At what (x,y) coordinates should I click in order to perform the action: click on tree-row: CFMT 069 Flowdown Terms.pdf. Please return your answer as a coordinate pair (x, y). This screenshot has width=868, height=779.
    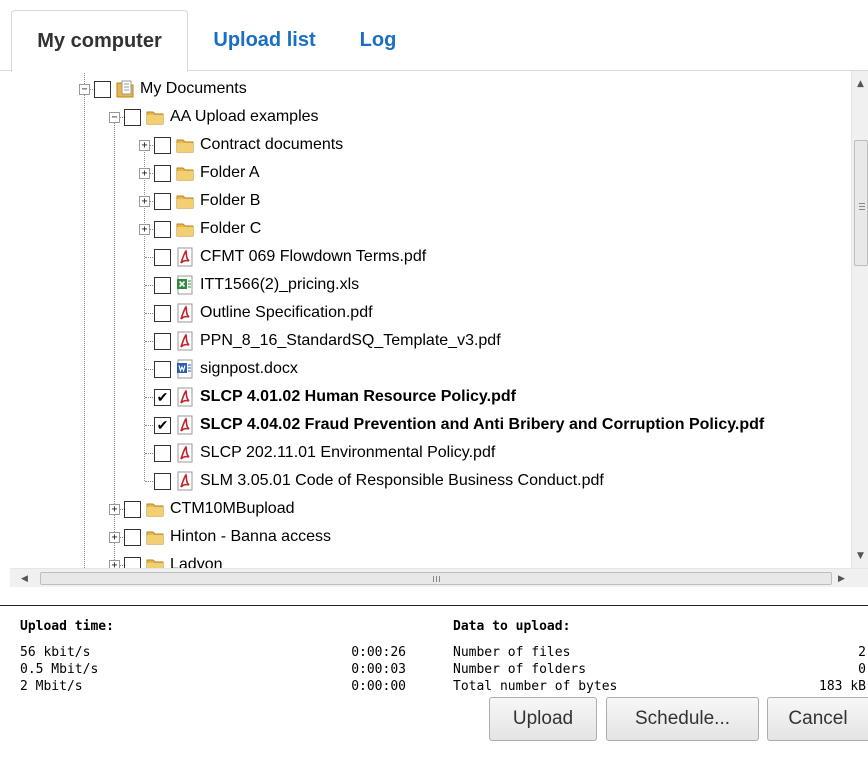
    Looking at the image, I should click on (282, 257).